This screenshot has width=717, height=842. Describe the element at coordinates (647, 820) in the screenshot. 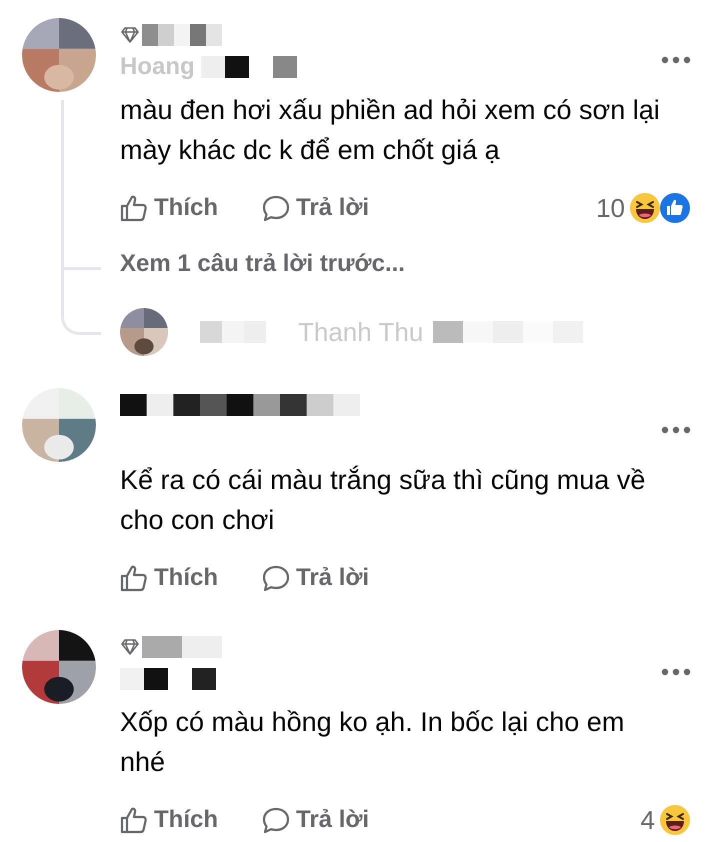

I see `reaction-count: 4` at that location.